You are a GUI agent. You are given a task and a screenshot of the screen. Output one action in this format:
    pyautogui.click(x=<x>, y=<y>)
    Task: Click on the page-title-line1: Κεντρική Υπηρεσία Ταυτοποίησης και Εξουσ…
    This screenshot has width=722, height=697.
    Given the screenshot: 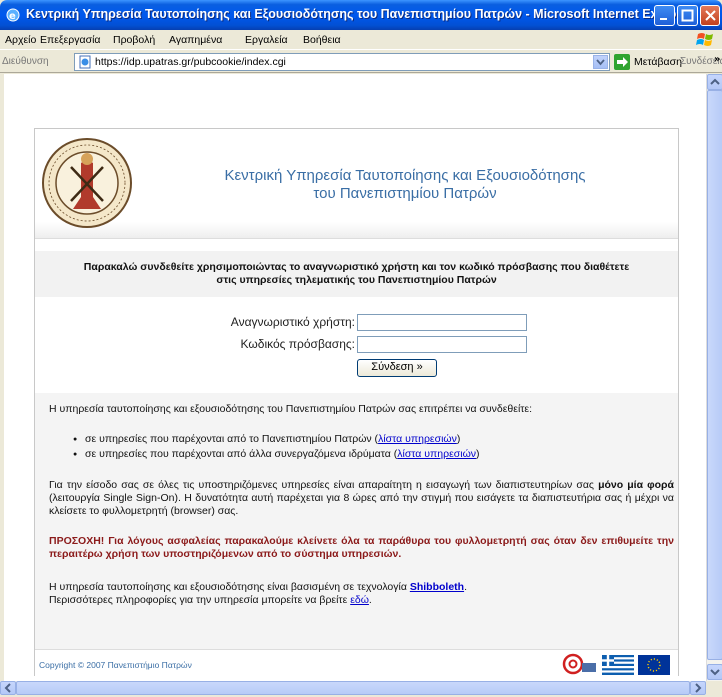 What is the action you would take?
    pyautogui.click(x=405, y=175)
    